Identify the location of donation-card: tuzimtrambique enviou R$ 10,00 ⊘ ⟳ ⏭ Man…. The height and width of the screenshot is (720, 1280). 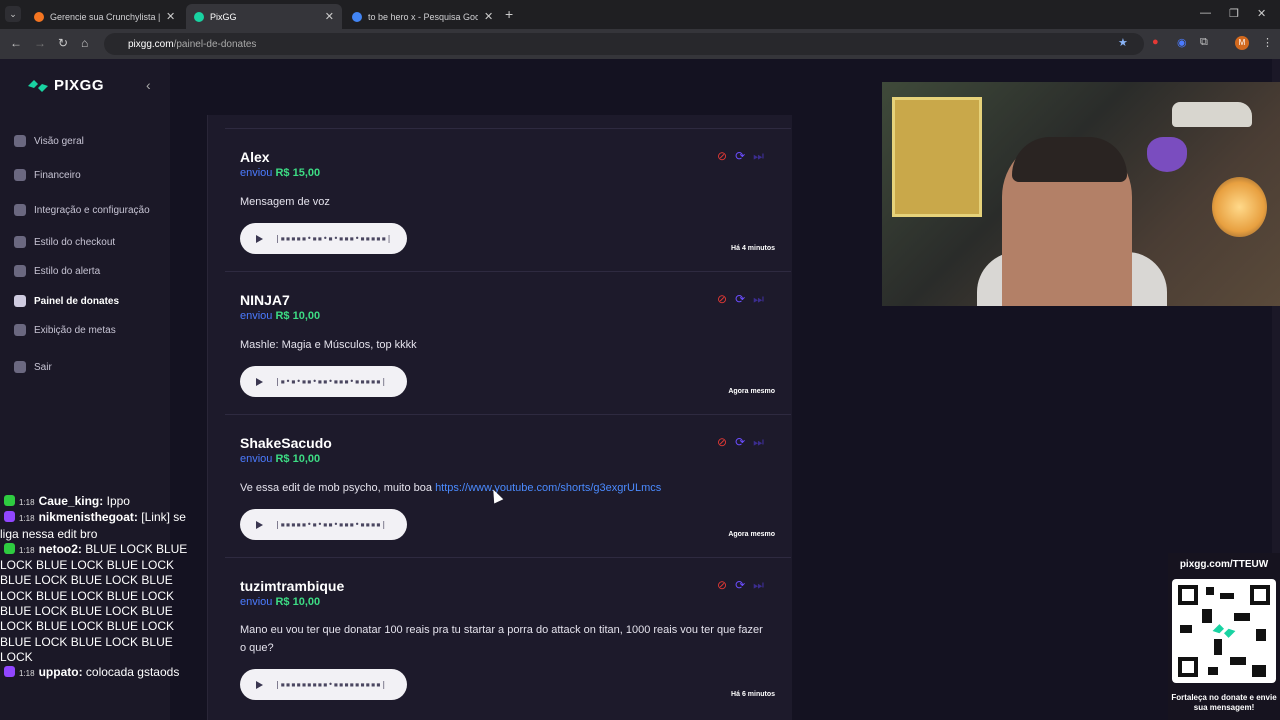
(508, 638).